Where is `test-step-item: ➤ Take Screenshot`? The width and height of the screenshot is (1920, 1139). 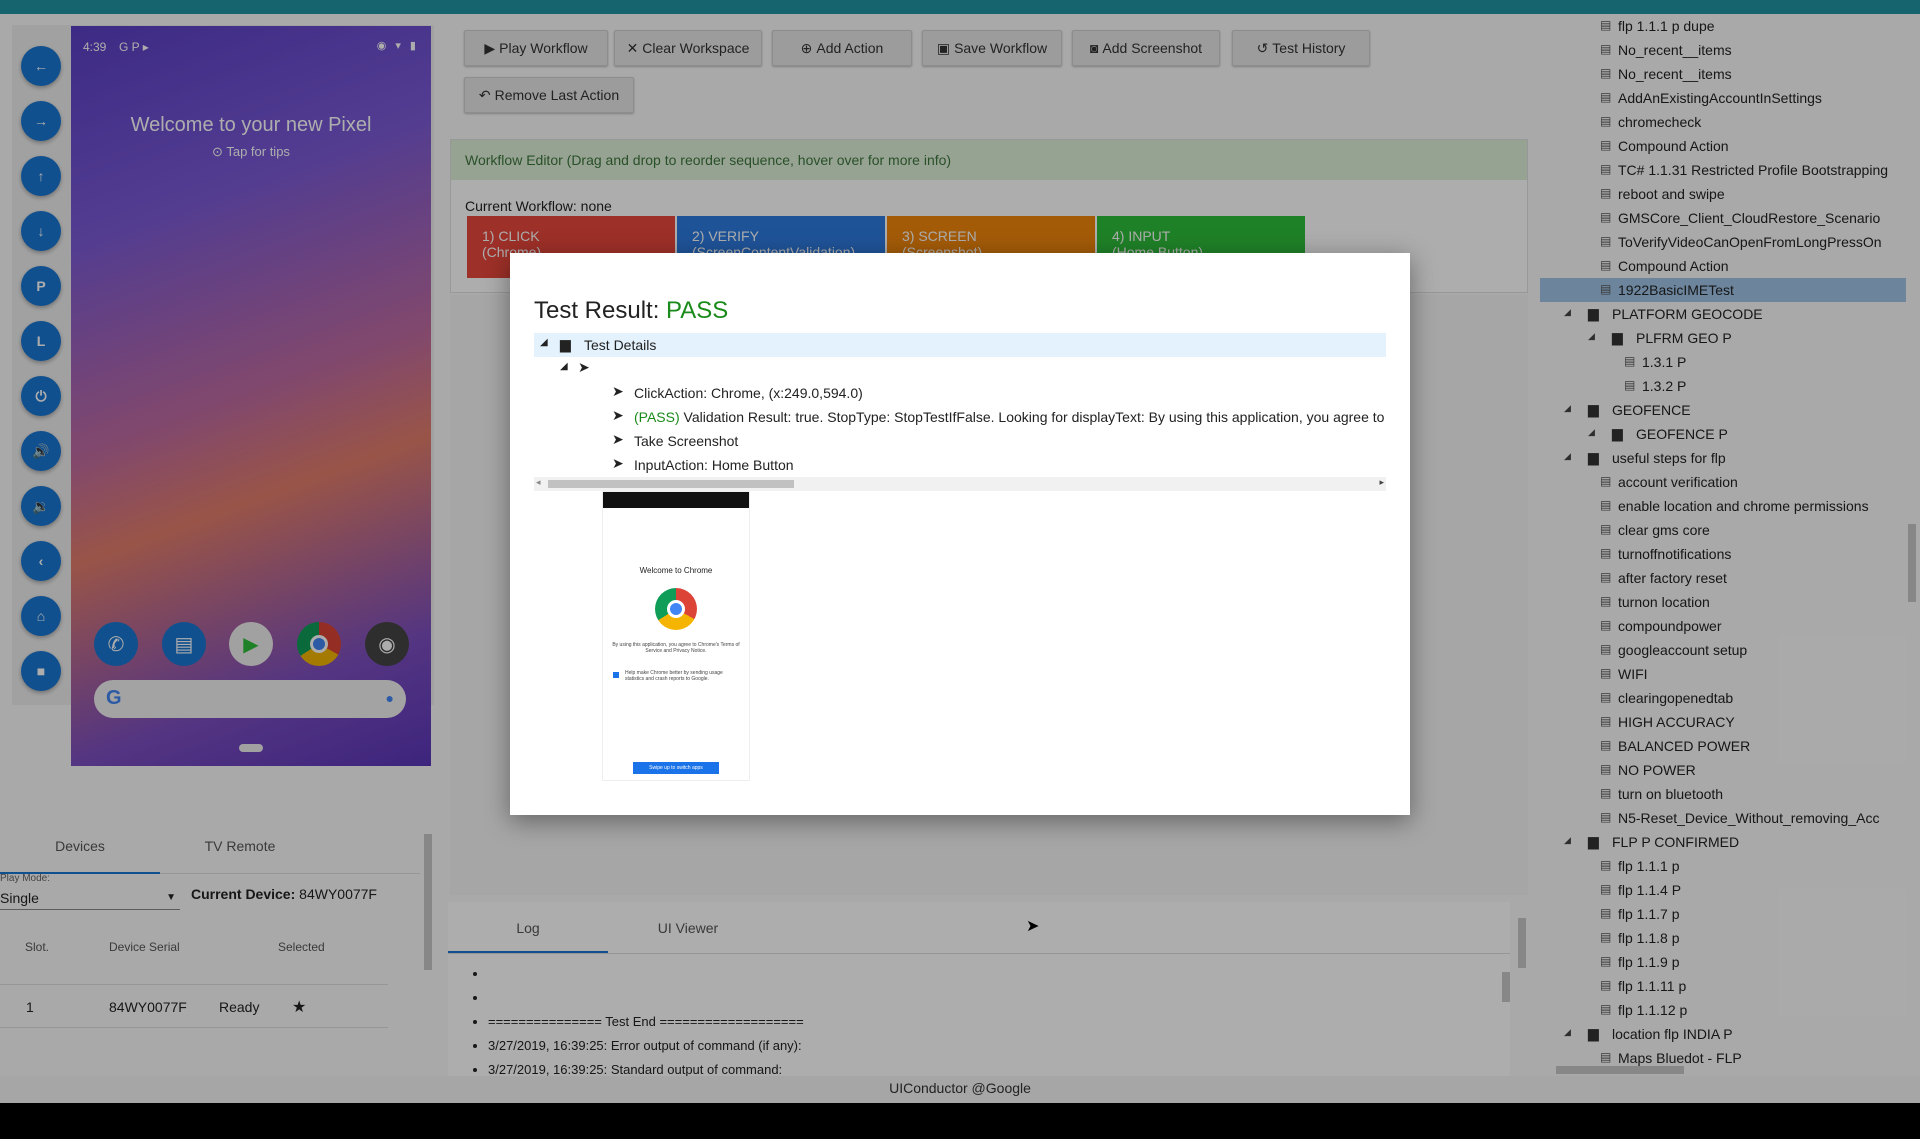 test-step-item: ➤ Take Screenshot is located at coordinates (960, 441).